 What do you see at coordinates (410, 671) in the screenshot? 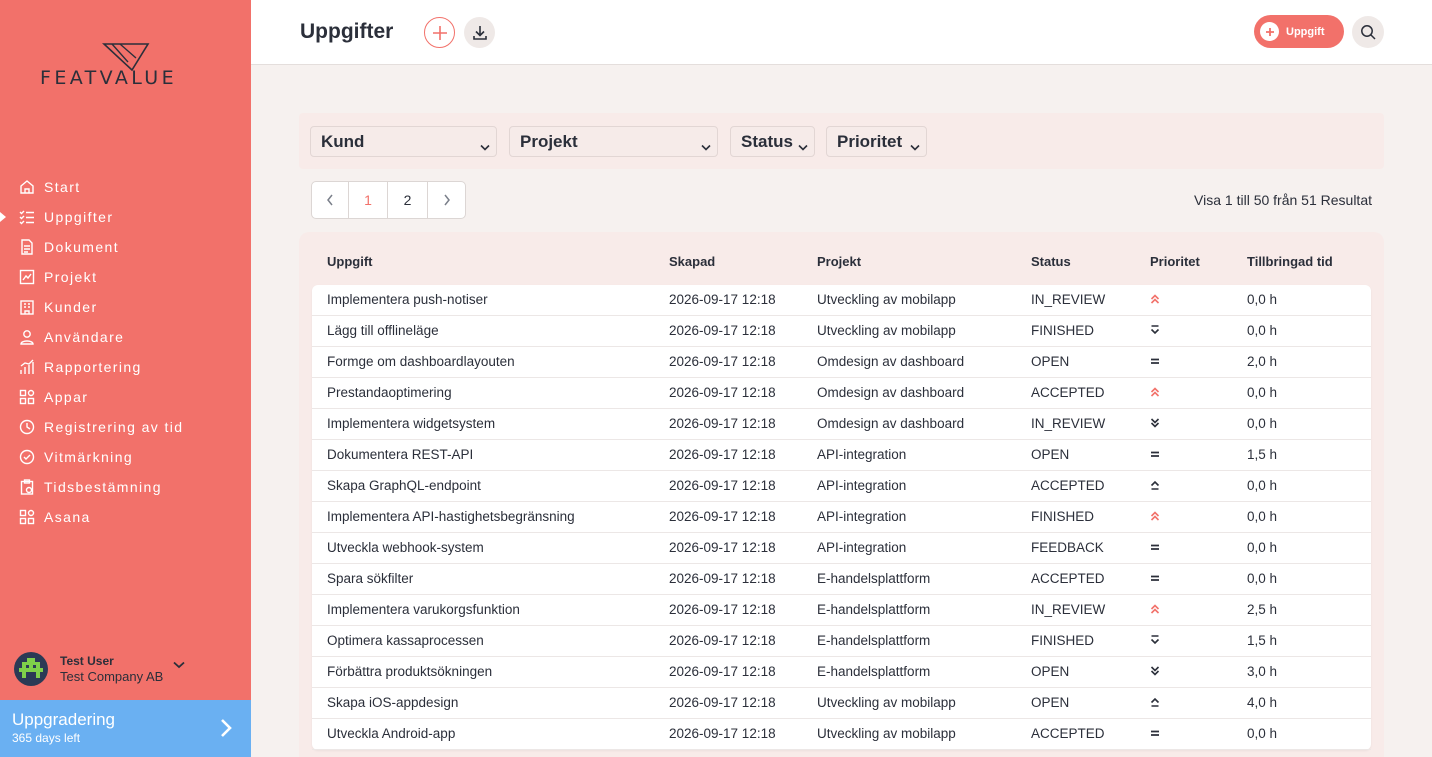
I see `task-name: Förbättra produktsökningen` at bounding box center [410, 671].